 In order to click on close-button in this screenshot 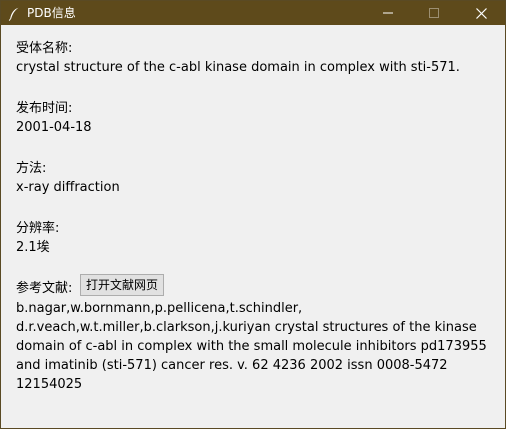, I will do `click(481, 13)`.